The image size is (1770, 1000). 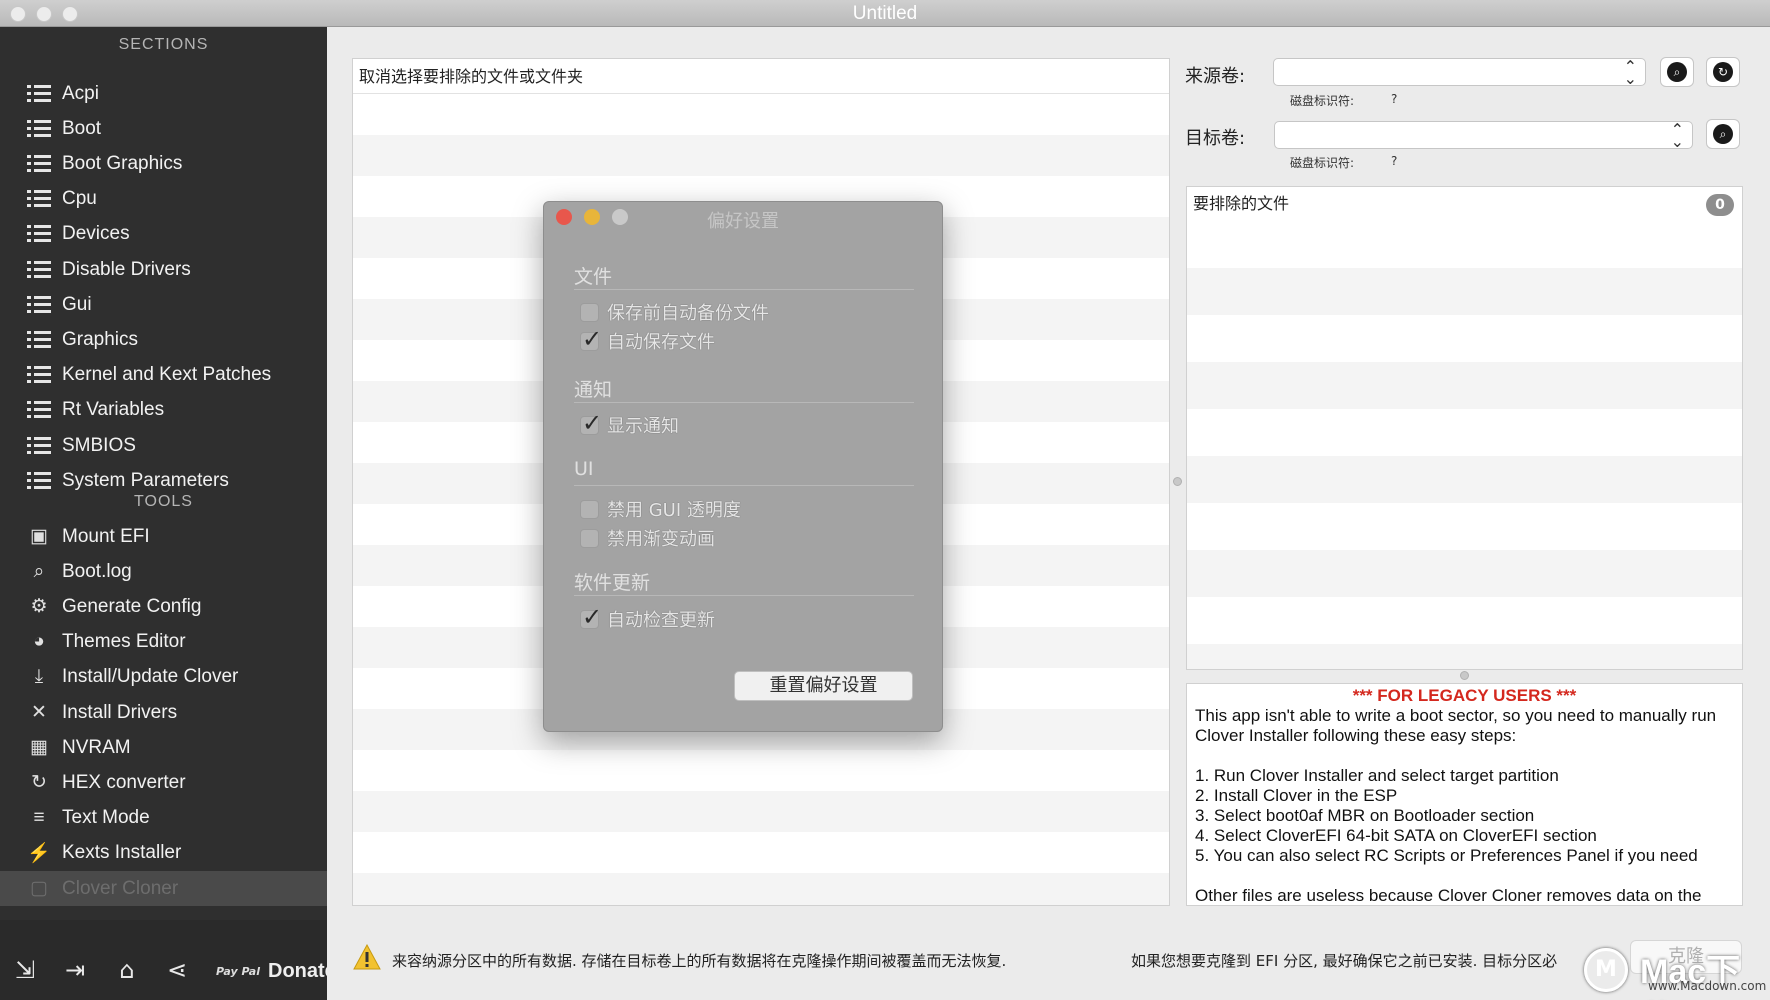 I want to click on sidebar-item-hex-converter: ↻ HEX converter, so click(x=163, y=782).